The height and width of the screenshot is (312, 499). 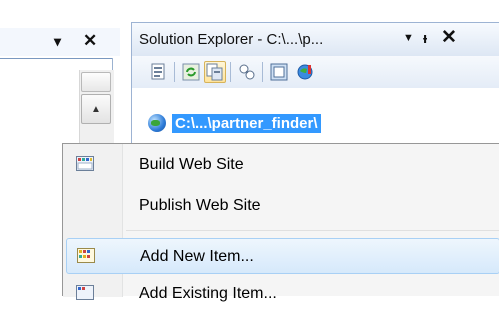 I want to click on view-designer-icon, so click(x=279, y=72).